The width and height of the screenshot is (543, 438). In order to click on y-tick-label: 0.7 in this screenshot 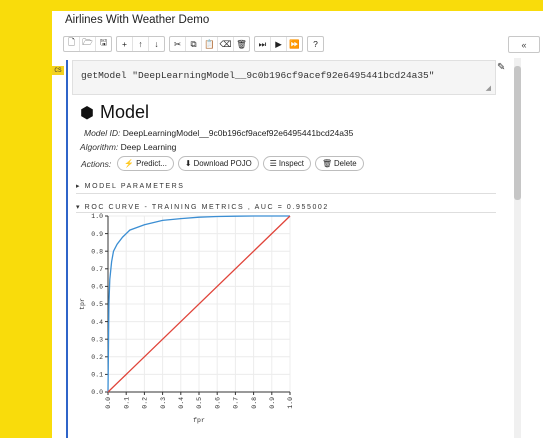, I will do `click(97, 269)`.